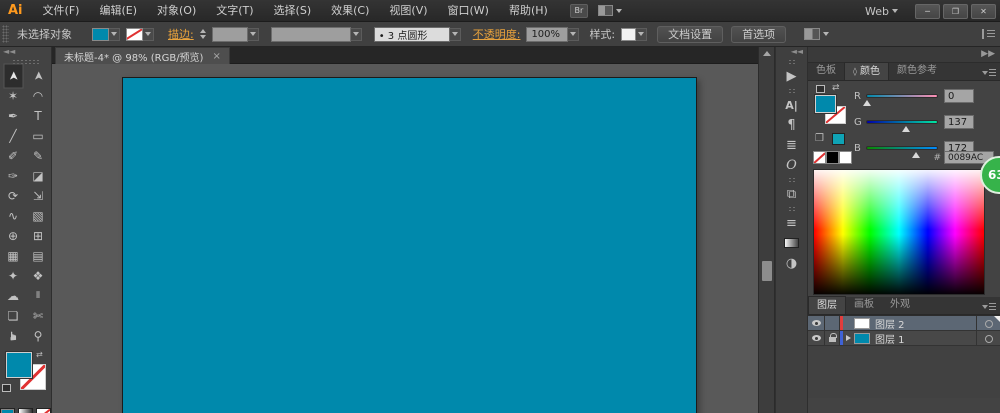 This screenshot has width=1000, height=413. What do you see at coordinates (988, 34) in the screenshot?
I see `control-bar-menu-icon` at bounding box center [988, 34].